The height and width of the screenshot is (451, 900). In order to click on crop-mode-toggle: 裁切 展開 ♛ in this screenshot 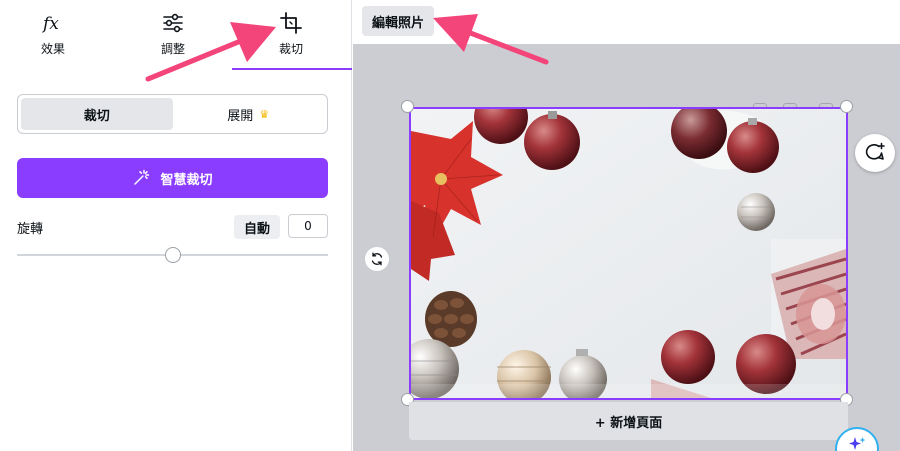, I will do `click(172, 114)`.